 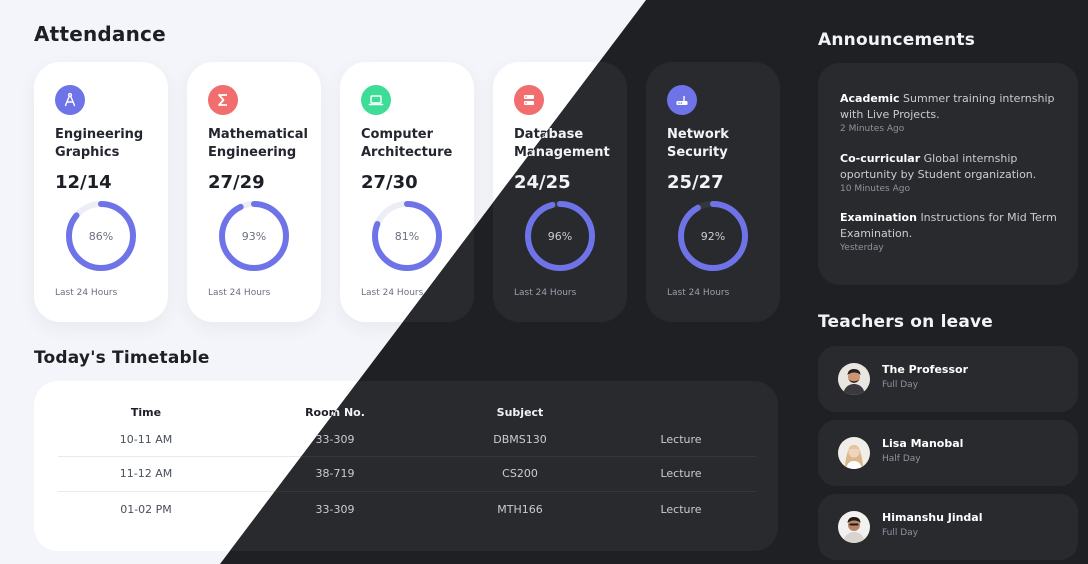 What do you see at coordinates (901, 459) in the screenshot?
I see `leave-duration: Half Day` at bounding box center [901, 459].